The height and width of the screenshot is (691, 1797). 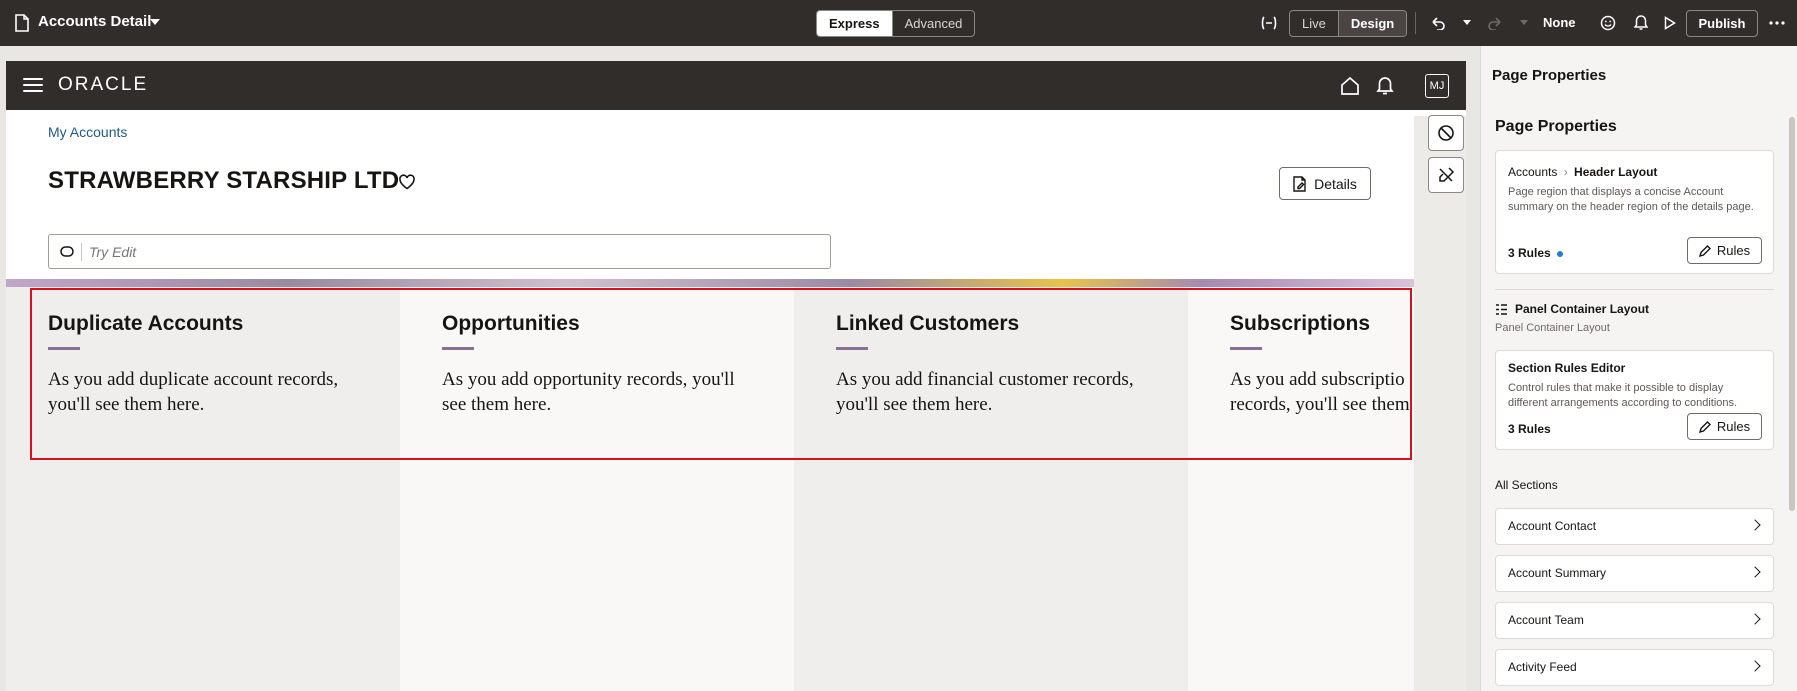 What do you see at coordinates (1314, 23) in the screenshot?
I see `view-live-button: Live` at bounding box center [1314, 23].